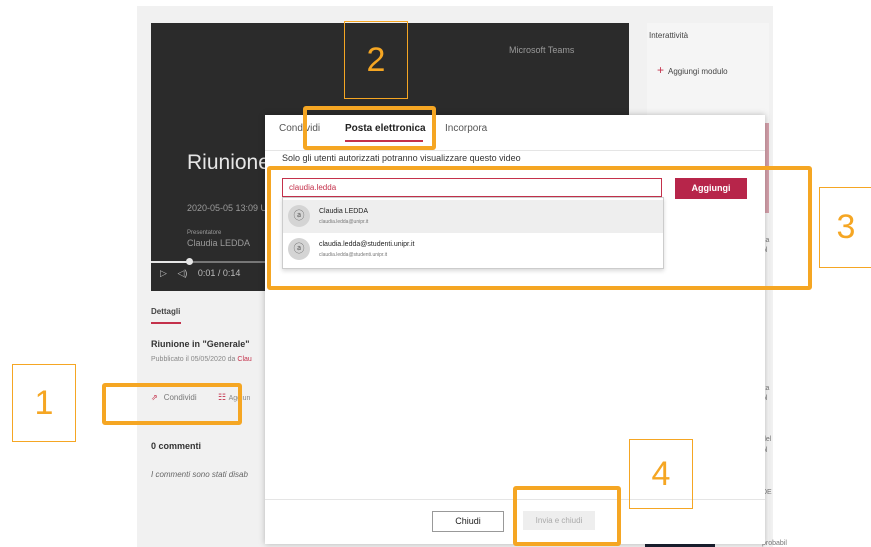 The width and height of the screenshot is (871, 547). What do you see at coordinates (190, 261) in the screenshot?
I see `progress-handle` at bounding box center [190, 261].